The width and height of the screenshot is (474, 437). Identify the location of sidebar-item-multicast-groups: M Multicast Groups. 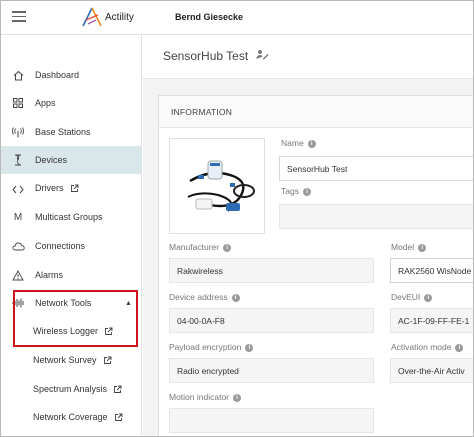
(71, 217).